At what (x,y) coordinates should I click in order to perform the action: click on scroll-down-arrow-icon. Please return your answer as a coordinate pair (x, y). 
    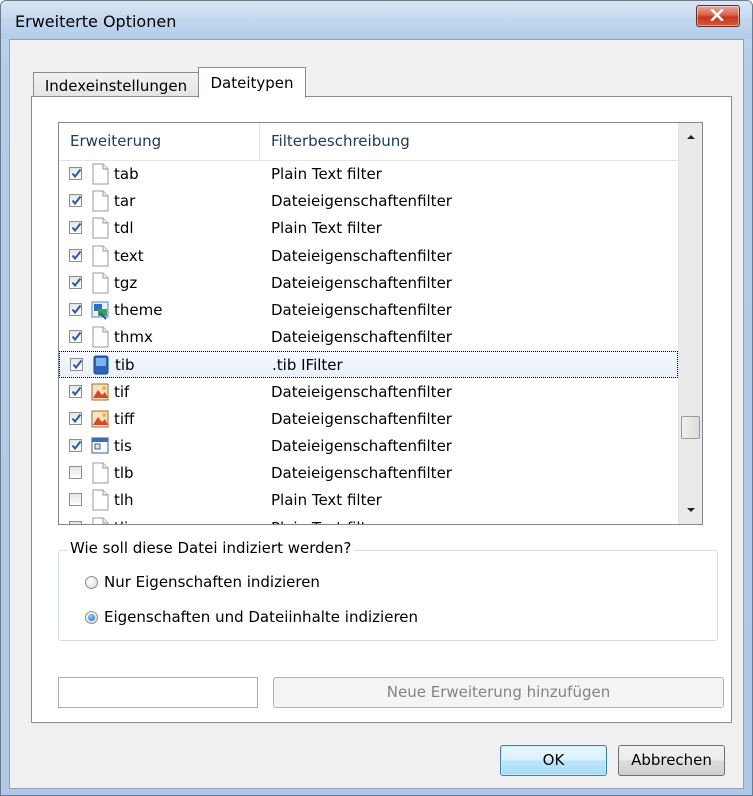
    Looking at the image, I should click on (691, 510).